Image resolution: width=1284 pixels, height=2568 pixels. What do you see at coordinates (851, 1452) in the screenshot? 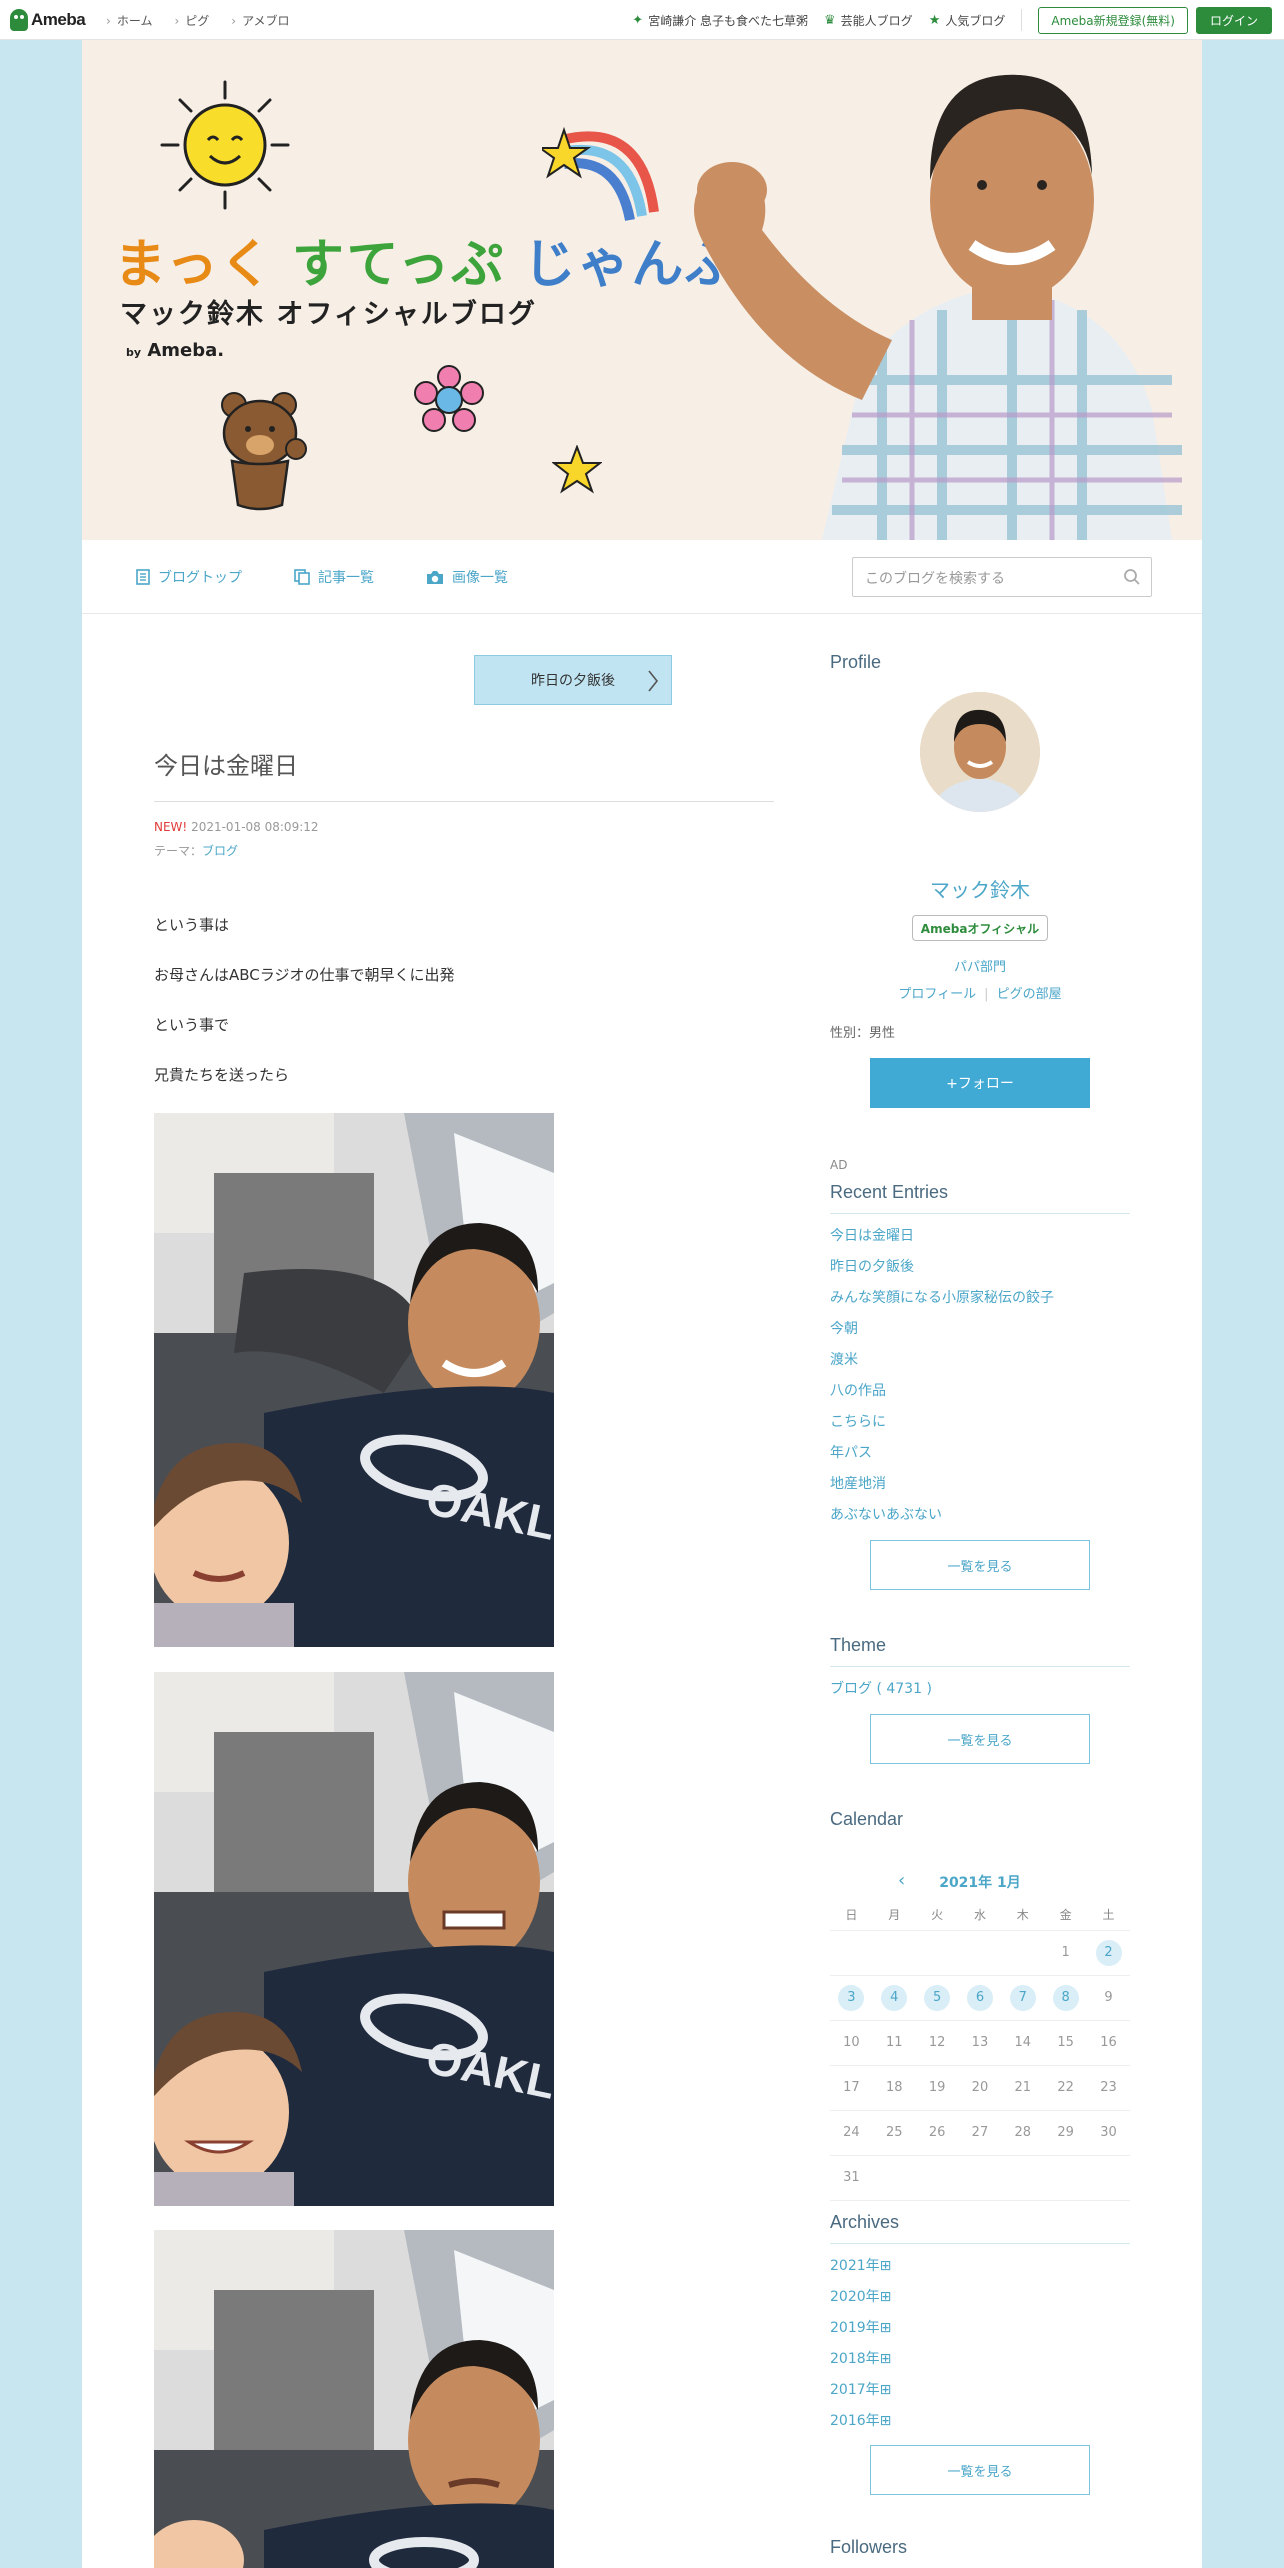
I see `recent-entry-link: 年パス` at bounding box center [851, 1452].